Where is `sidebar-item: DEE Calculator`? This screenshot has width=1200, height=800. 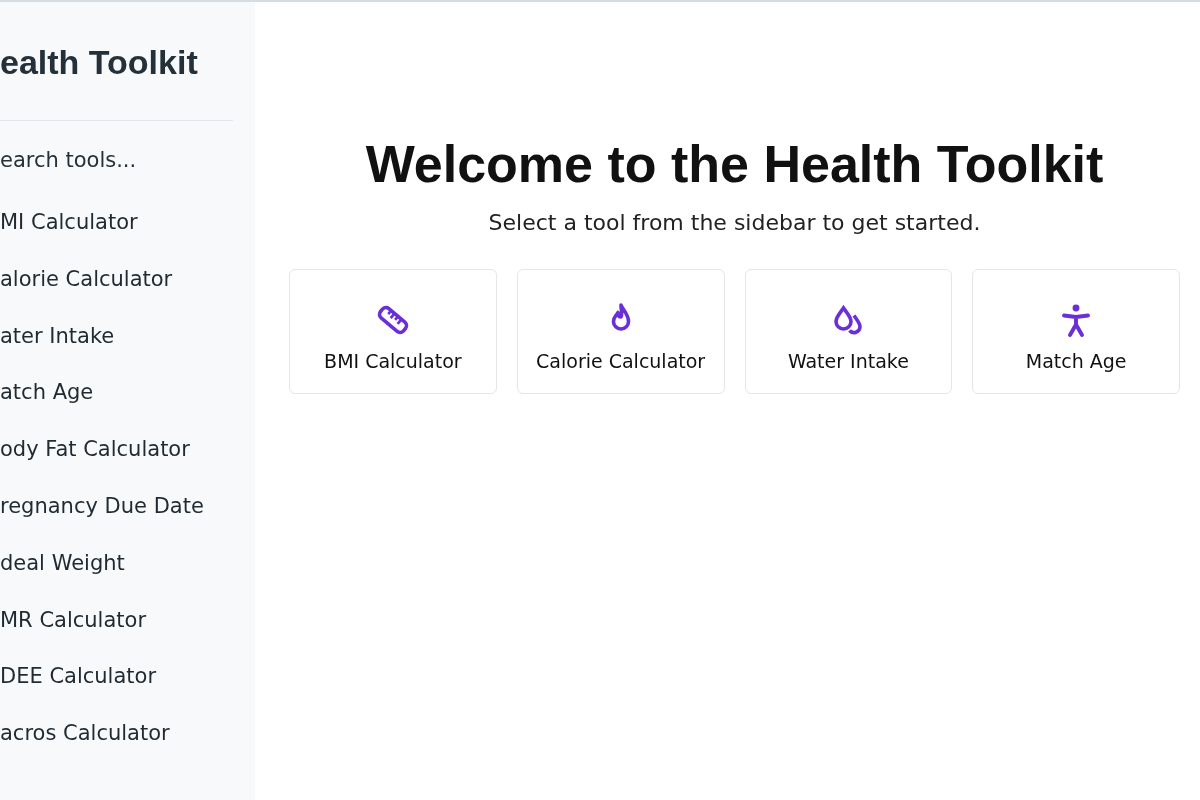 sidebar-item: DEE Calculator is located at coordinates (127, 676).